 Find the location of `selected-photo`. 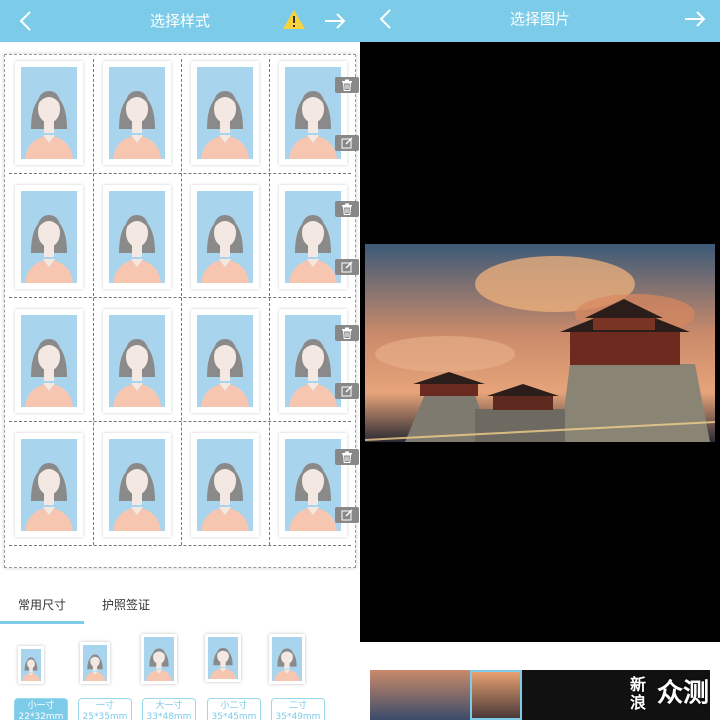

selected-photo is located at coordinates (540, 343).